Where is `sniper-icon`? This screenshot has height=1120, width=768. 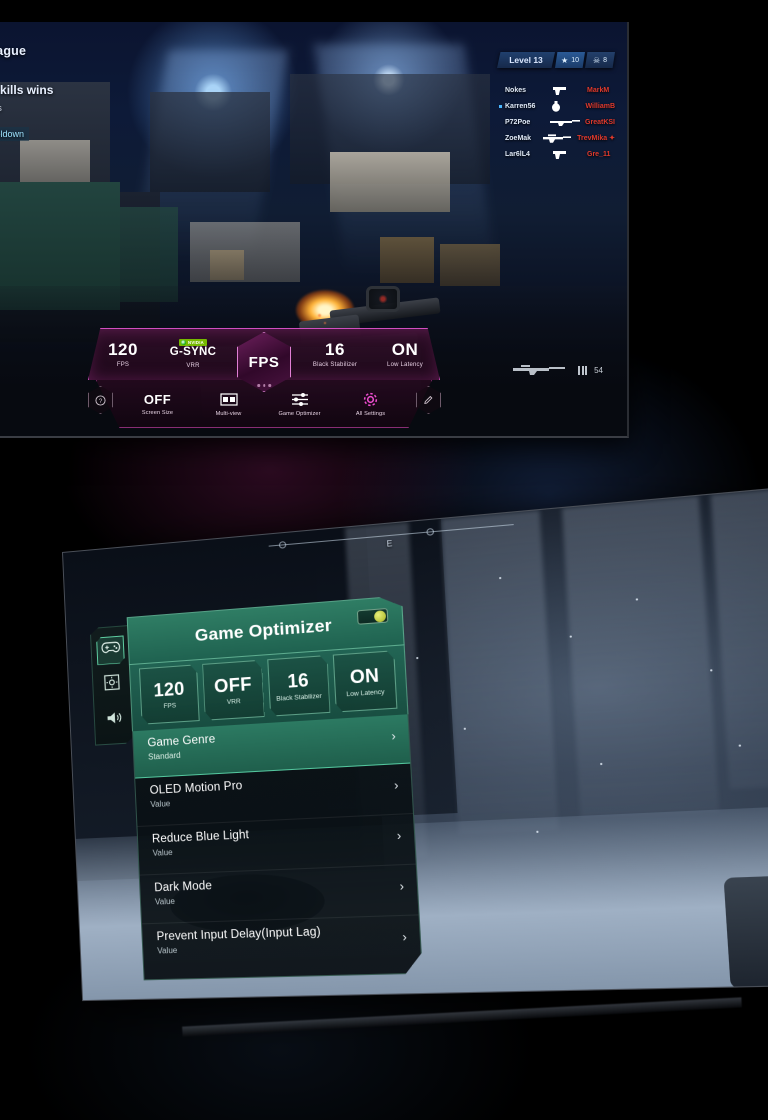 sniper-icon is located at coordinates (565, 122).